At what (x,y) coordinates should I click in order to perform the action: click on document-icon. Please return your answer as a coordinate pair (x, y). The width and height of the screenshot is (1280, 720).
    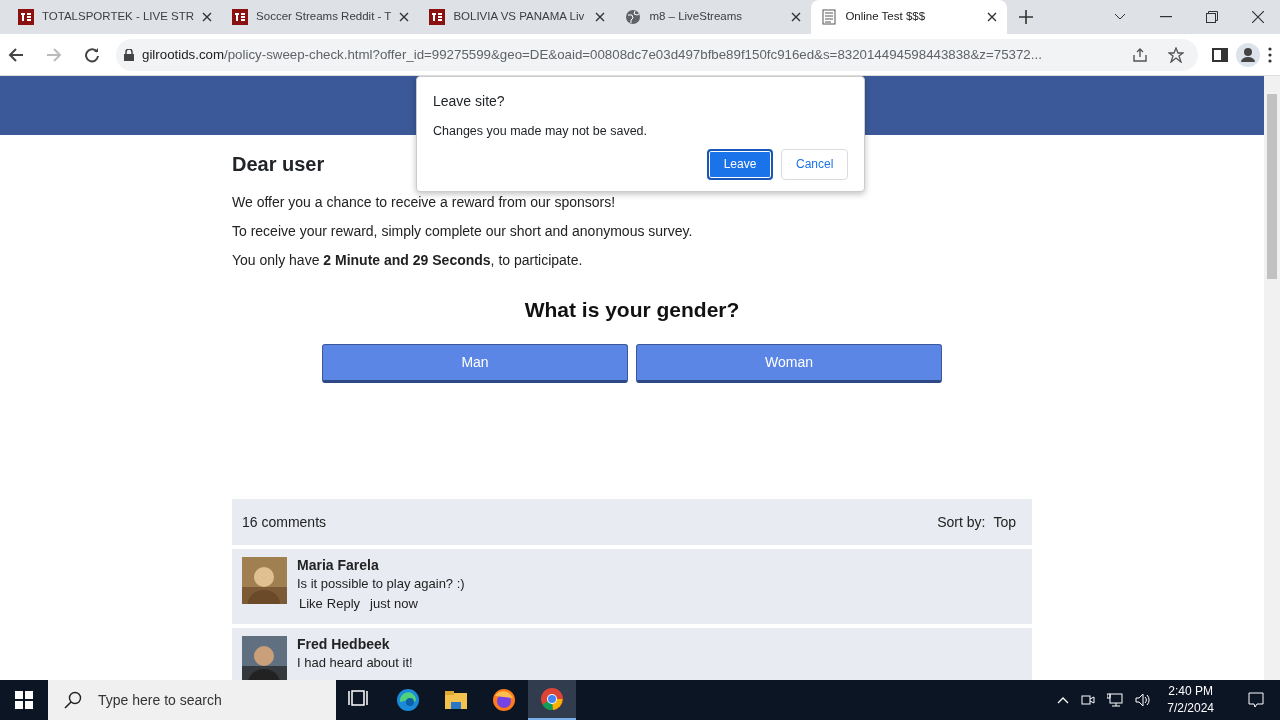
    Looking at the image, I should click on (829, 17).